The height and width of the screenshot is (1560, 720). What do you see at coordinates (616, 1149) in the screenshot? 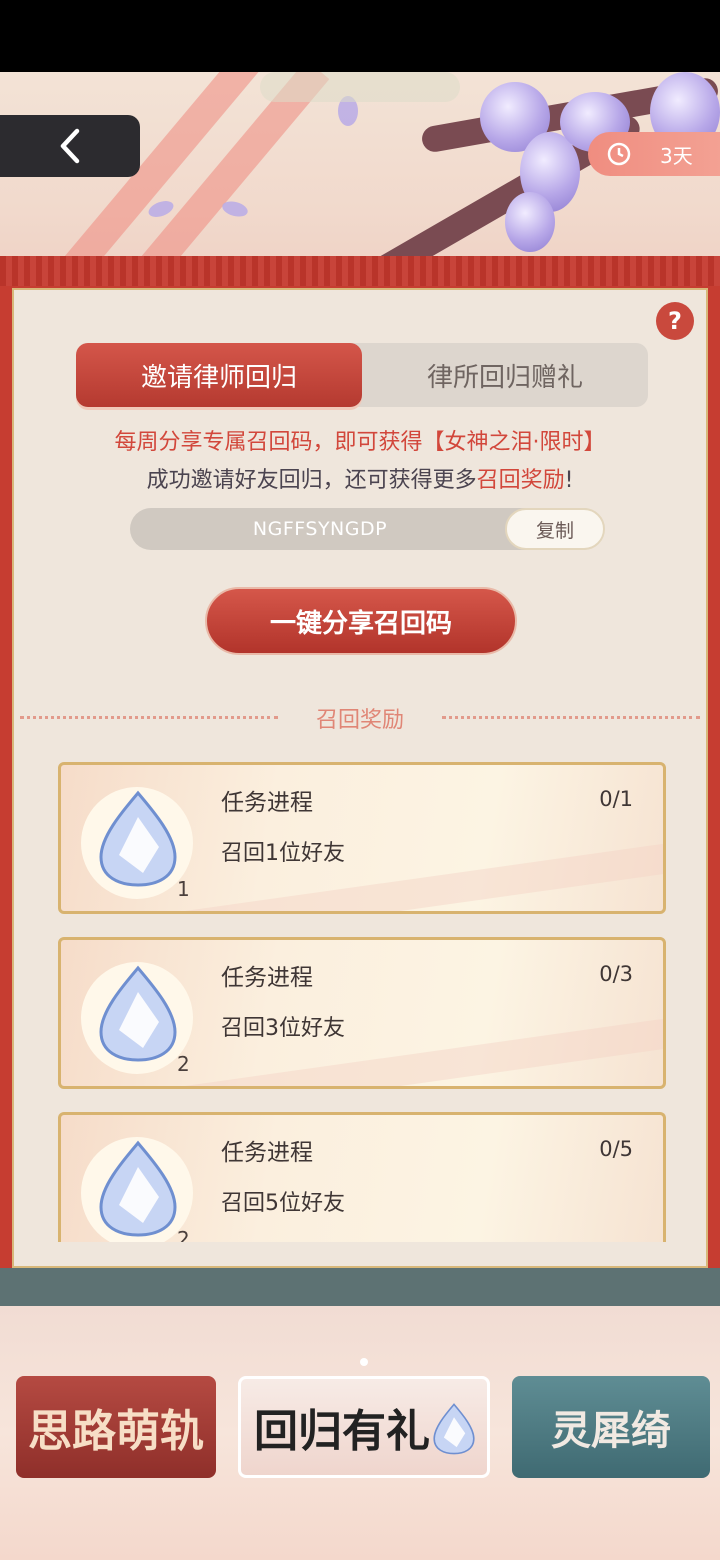
I see `task-progress: 0/5` at bounding box center [616, 1149].